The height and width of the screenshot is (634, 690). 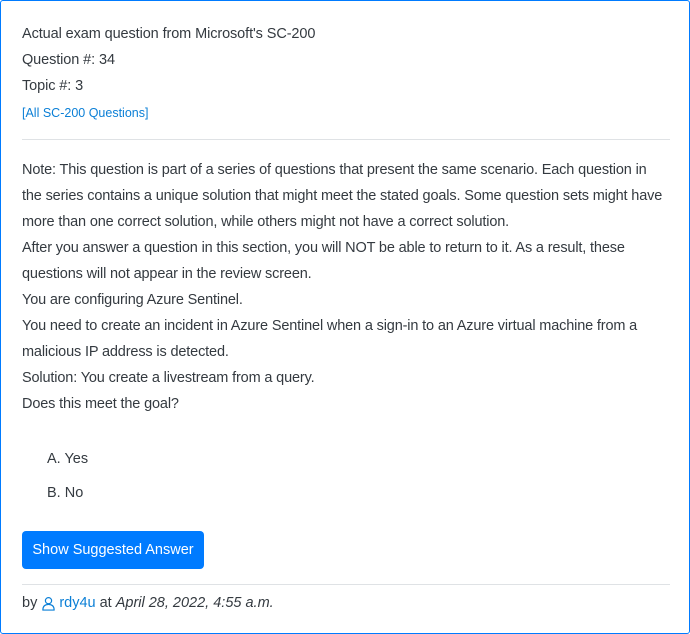 I want to click on by-label: by, so click(x=30, y=603).